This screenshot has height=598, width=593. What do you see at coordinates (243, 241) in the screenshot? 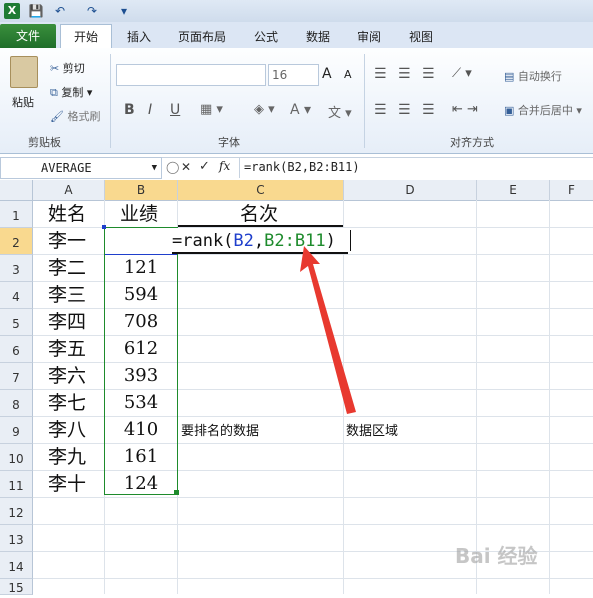
I see `formula-ref-b2: B2` at bounding box center [243, 241].